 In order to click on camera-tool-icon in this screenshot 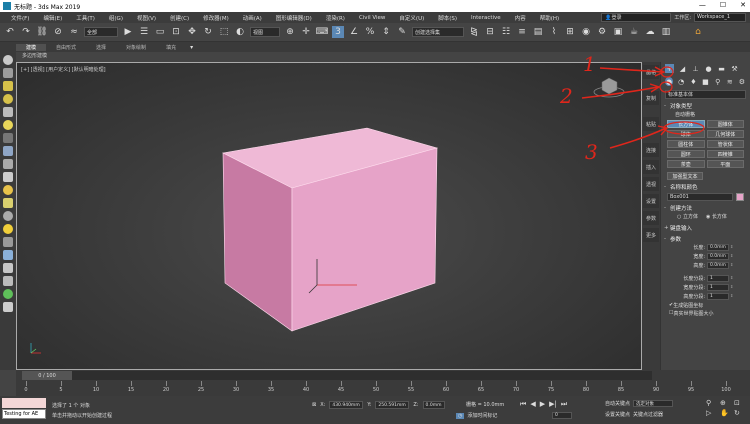, I will do `click(8, 138)`.